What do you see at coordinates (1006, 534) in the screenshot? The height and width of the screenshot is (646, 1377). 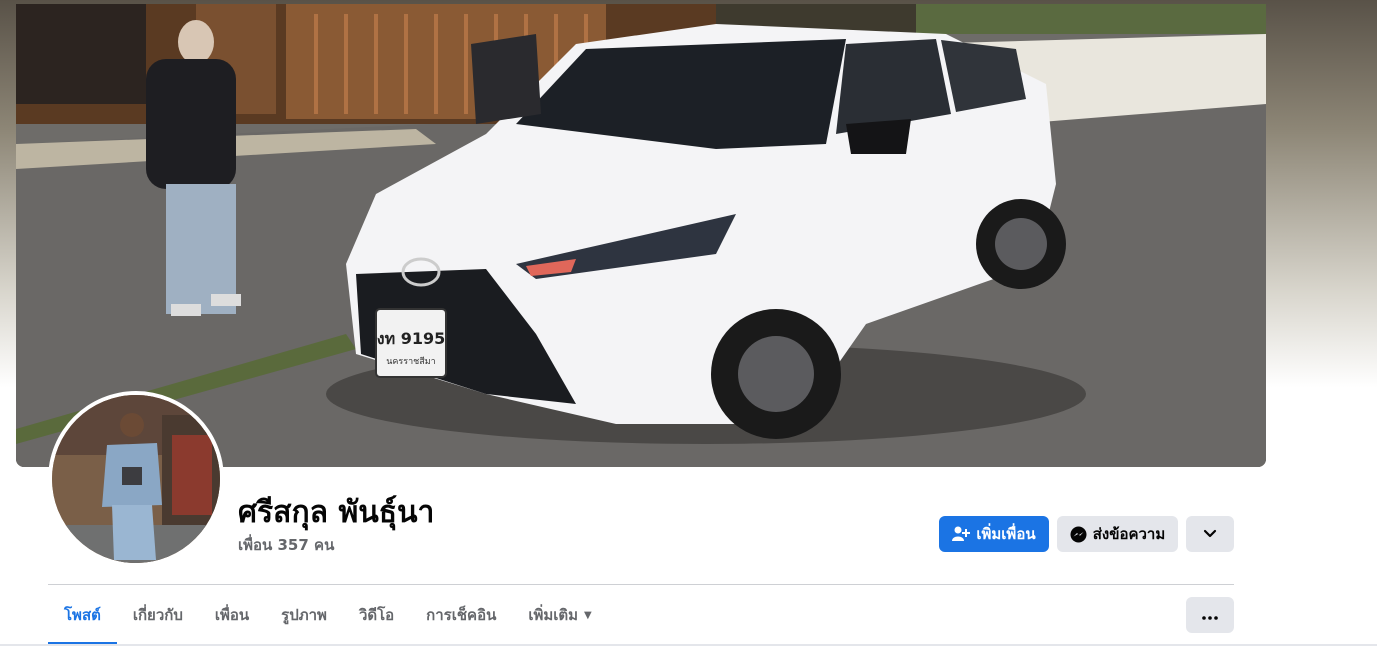 I see `add-friend-label: เพิ่มเพื่อน` at bounding box center [1006, 534].